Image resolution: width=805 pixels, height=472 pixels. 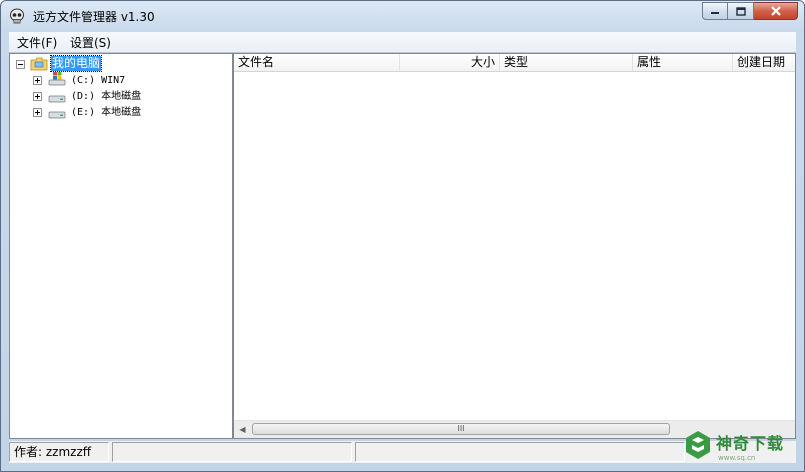 What do you see at coordinates (450, 62) in the screenshot?
I see `column-header-size: 大小` at bounding box center [450, 62].